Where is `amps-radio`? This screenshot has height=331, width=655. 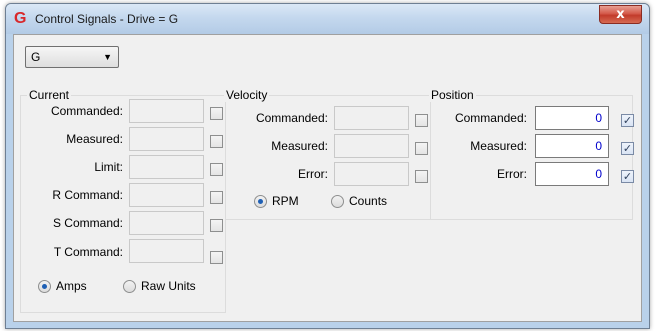
amps-radio is located at coordinates (44, 286).